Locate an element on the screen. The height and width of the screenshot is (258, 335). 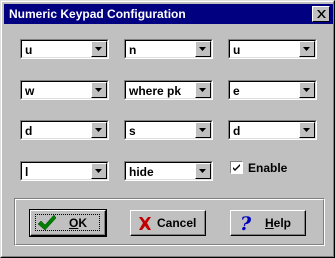
enable-label: Enable is located at coordinates (267, 168).